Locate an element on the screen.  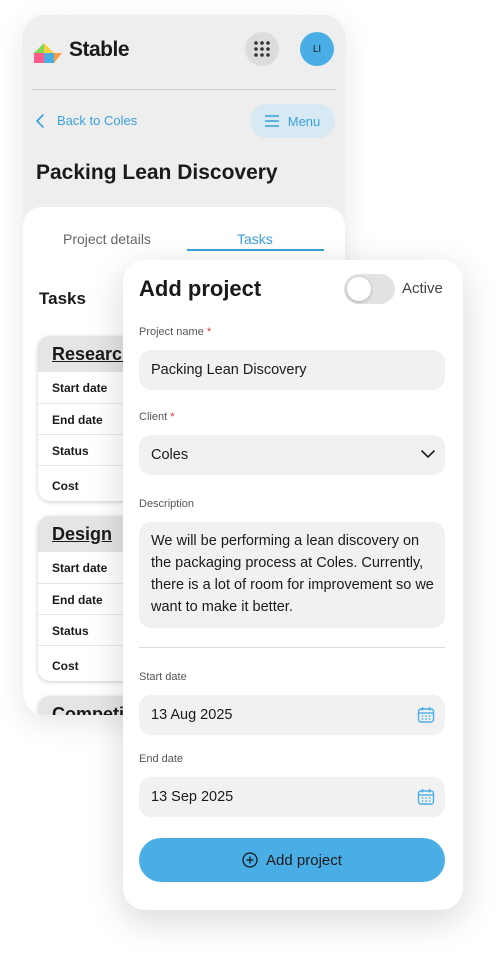
client-value: Coles is located at coordinates (170, 455).